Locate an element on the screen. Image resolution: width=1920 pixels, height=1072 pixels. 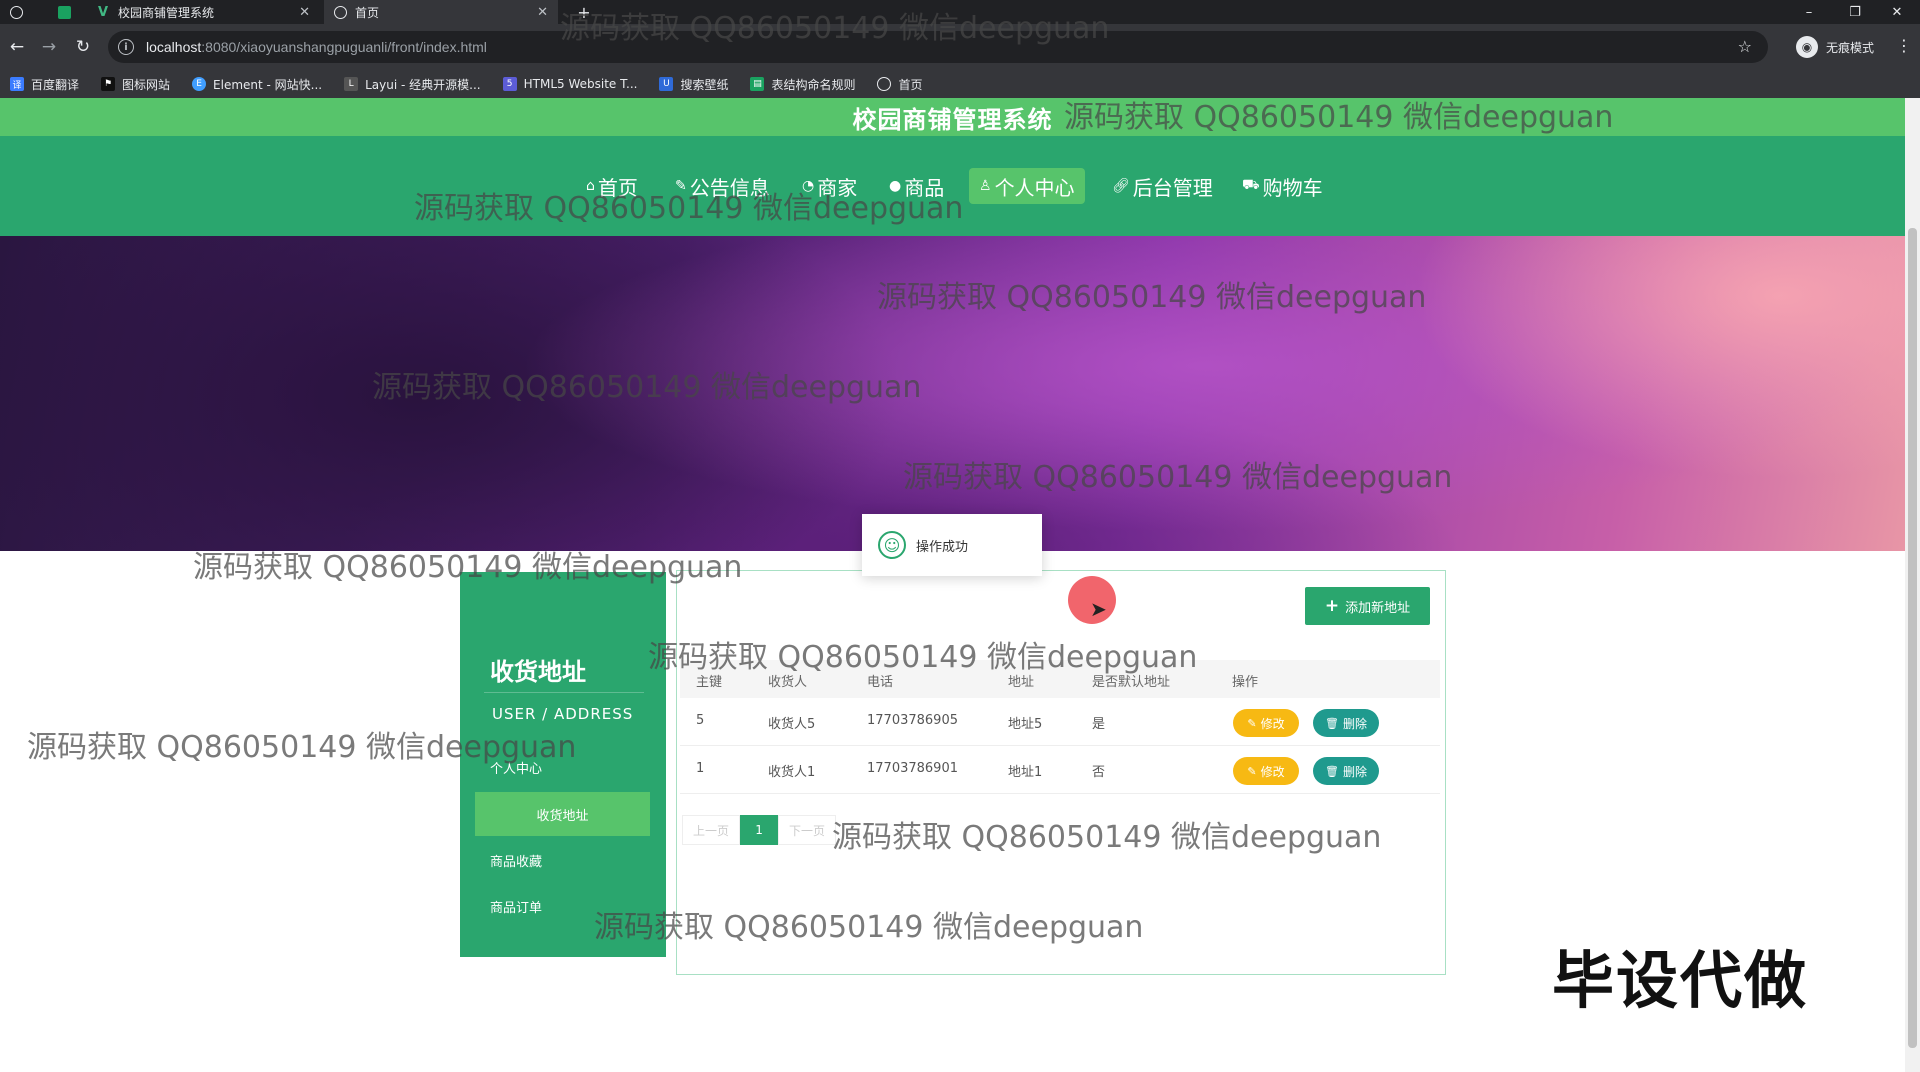
sheet-icon: ▤ is located at coordinates (757, 84).